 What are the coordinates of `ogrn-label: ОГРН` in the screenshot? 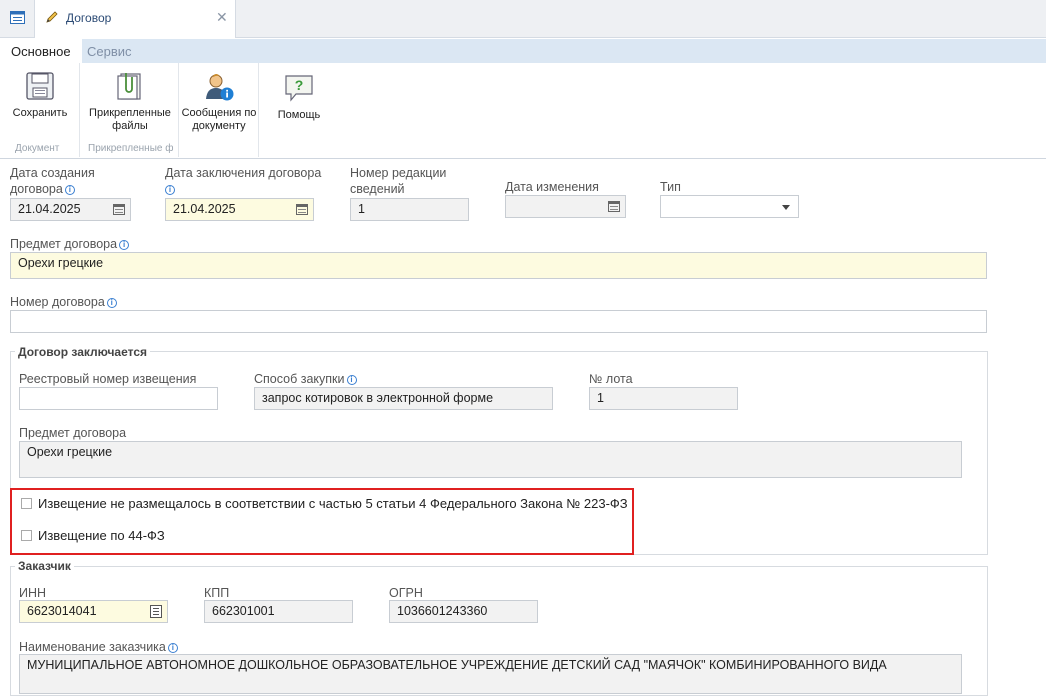 It's located at (406, 593).